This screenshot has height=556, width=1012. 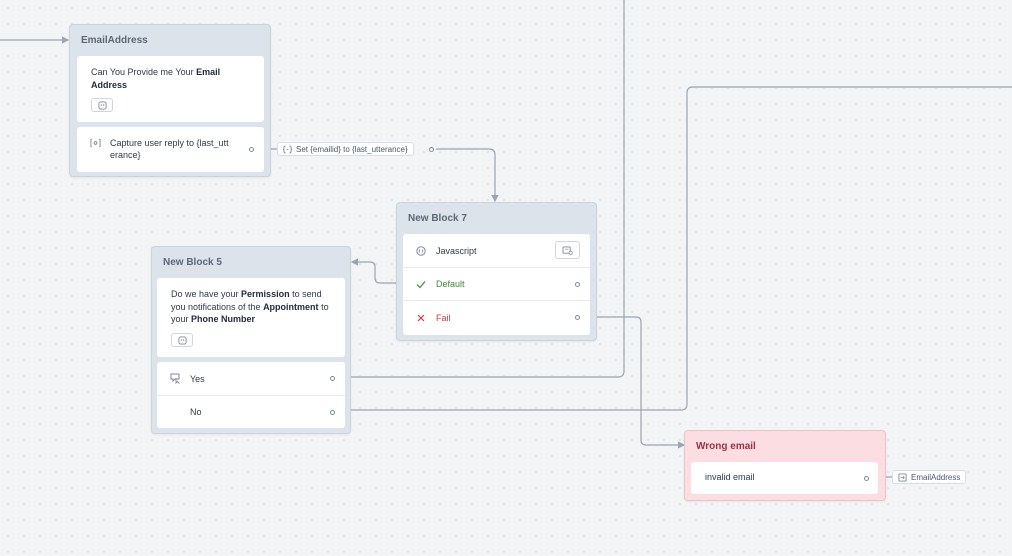 What do you see at coordinates (176, 378) in the screenshot?
I see `choice-icon` at bounding box center [176, 378].